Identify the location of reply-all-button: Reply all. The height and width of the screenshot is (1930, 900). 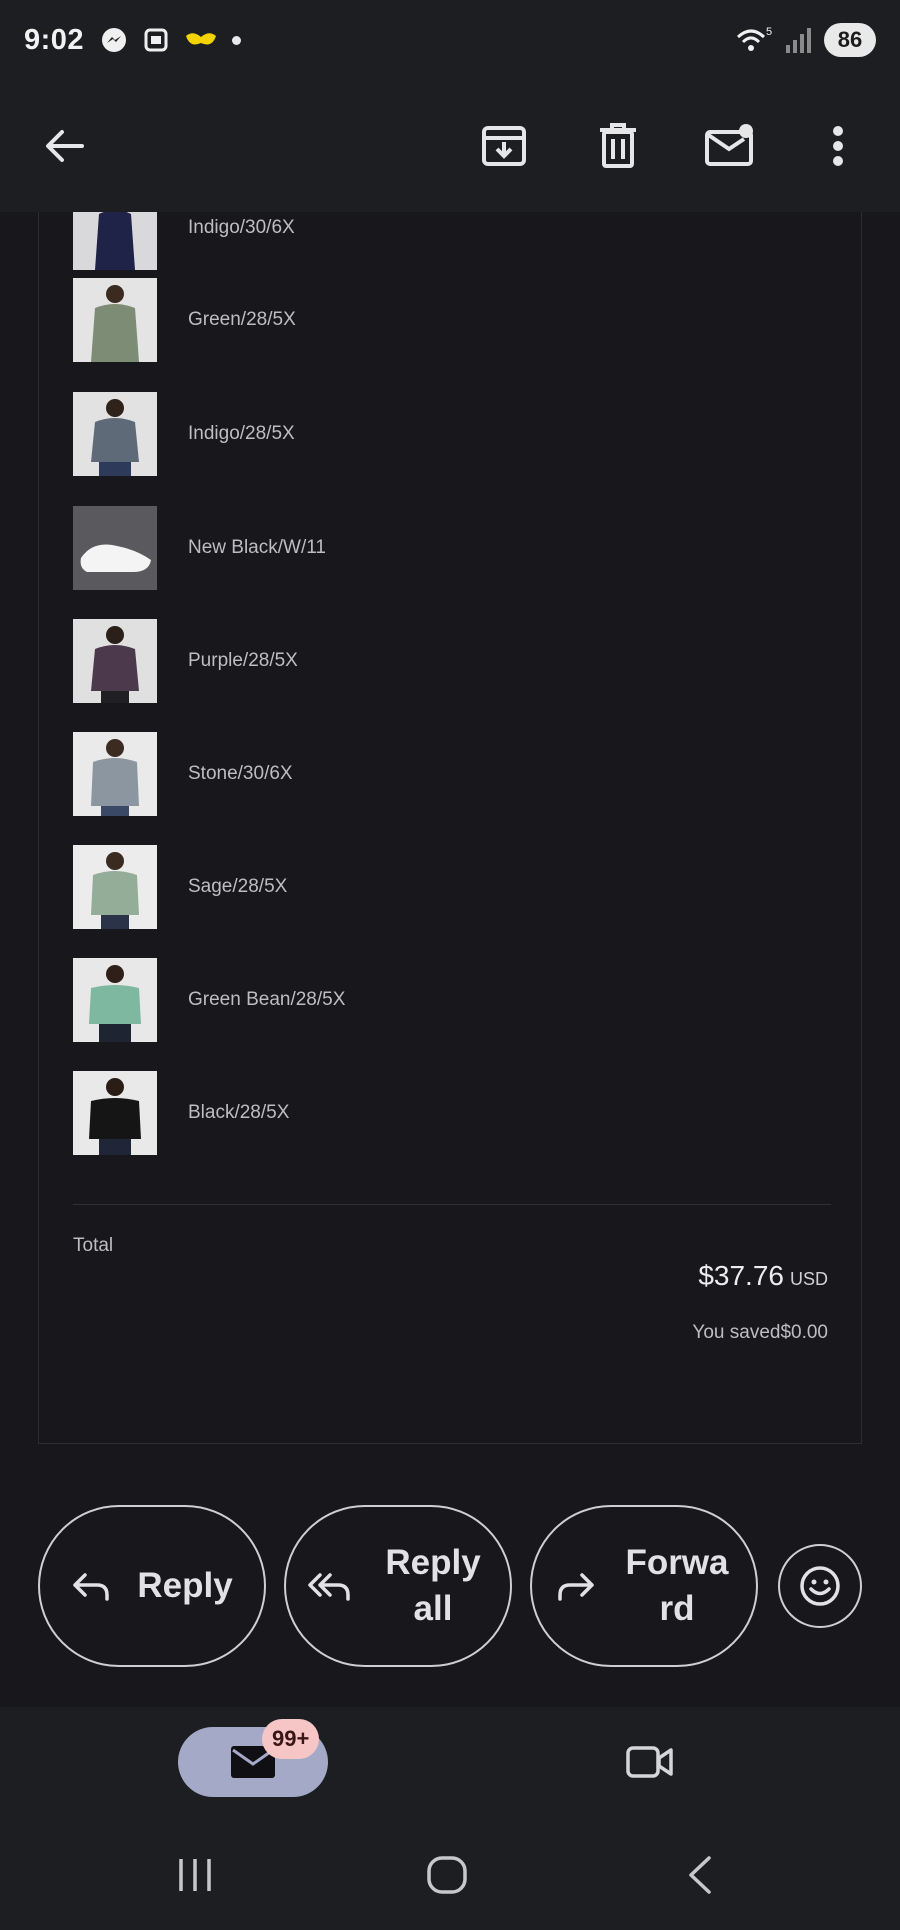
(398, 1586).